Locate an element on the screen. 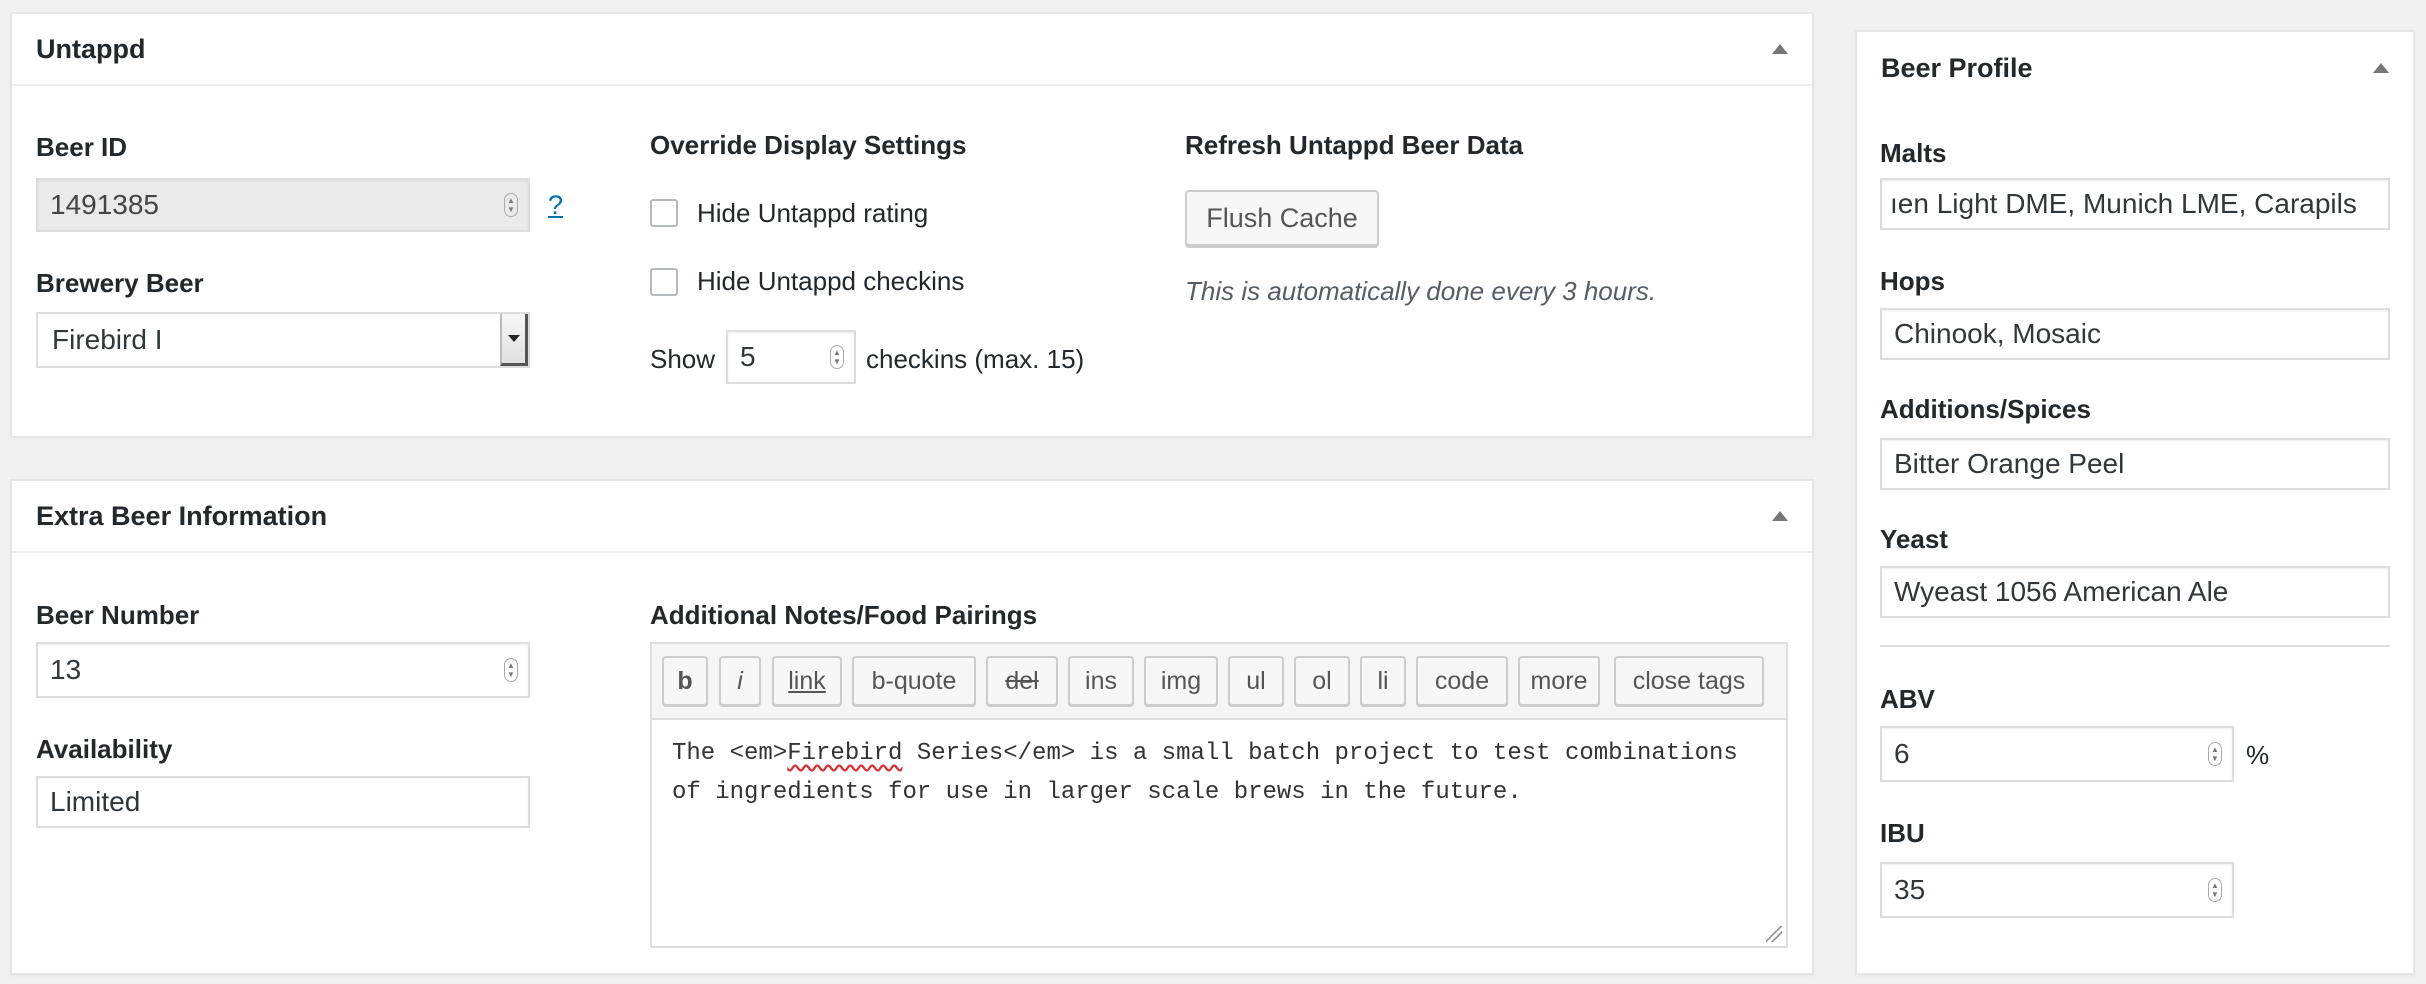 This screenshot has height=984, width=2426. quicktag-i-button: i is located at coordinates (740, 681).